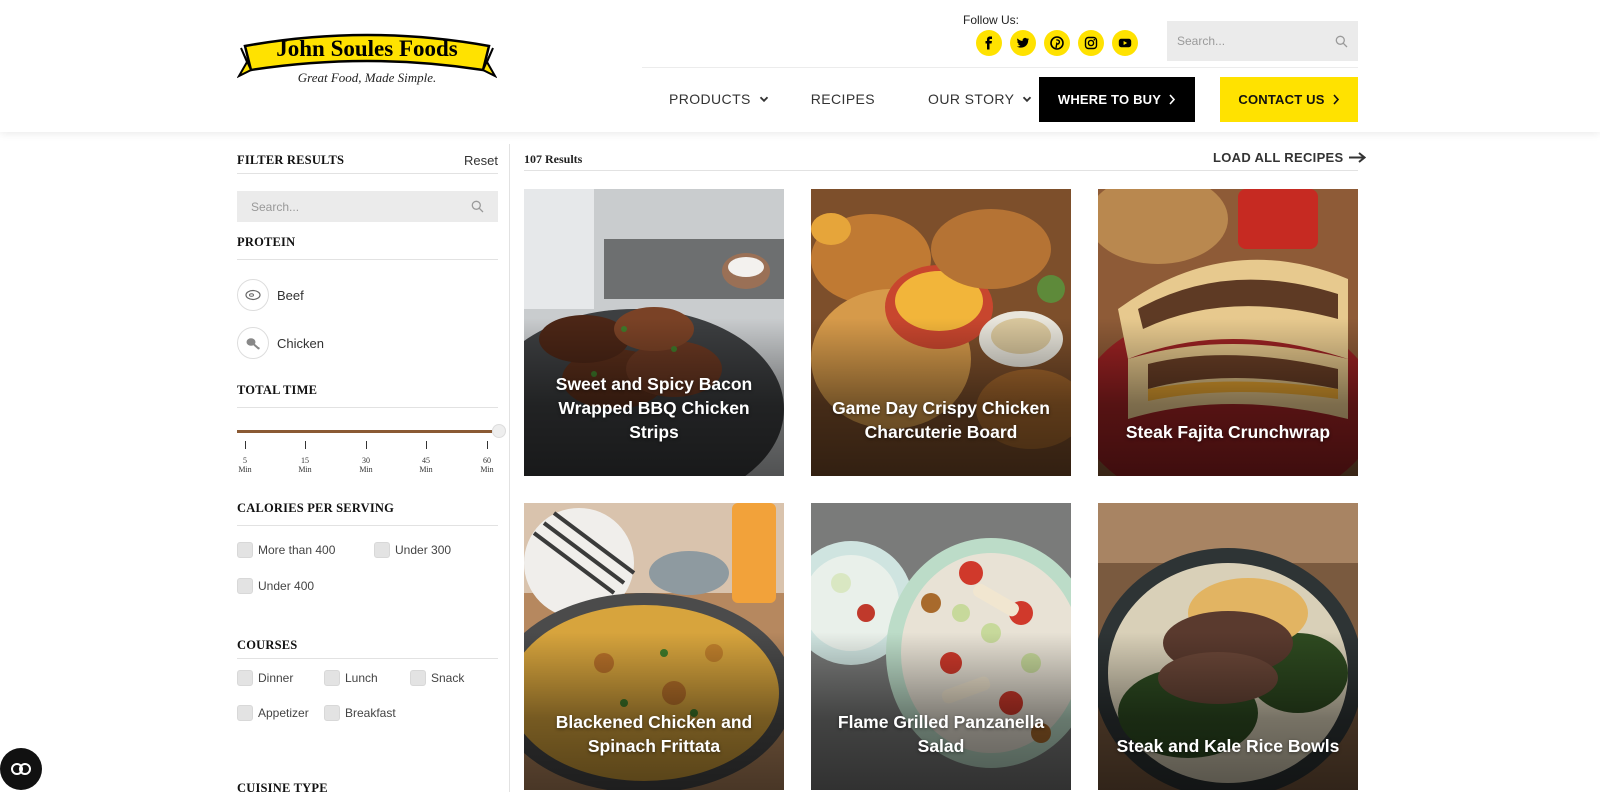 Image resolution: width=1600 pixels, height=792 pixels. What do you see at coordinates (654, 734) in the screenshot?
I see `recipe-title: Blackened Chicken and Spinach Frittata` at bounding box center [654, 734].